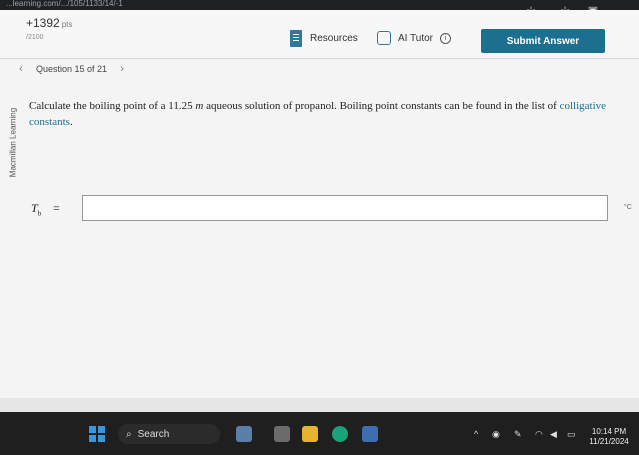 The width and height of the screenshot is (639, 455). I want to click on answer-subscript: b, so click(39, 213).